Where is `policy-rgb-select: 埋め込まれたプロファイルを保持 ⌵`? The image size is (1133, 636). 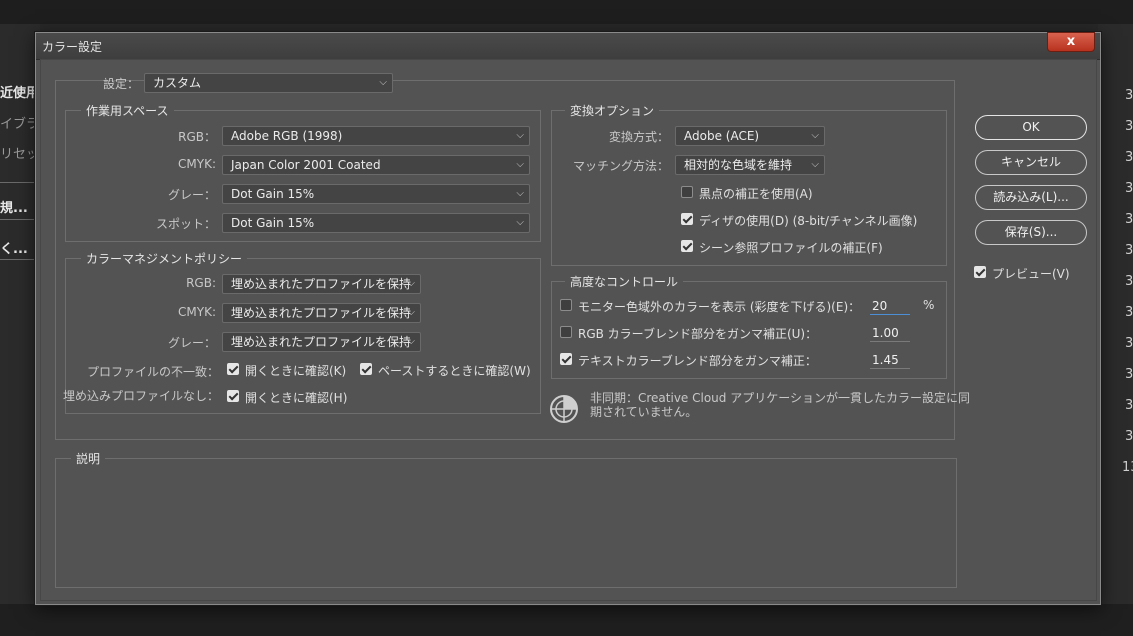 policy-rgb-select: 埋め込まれたプロファイルを保持 ⌵ is located at coordinates (321, 284).